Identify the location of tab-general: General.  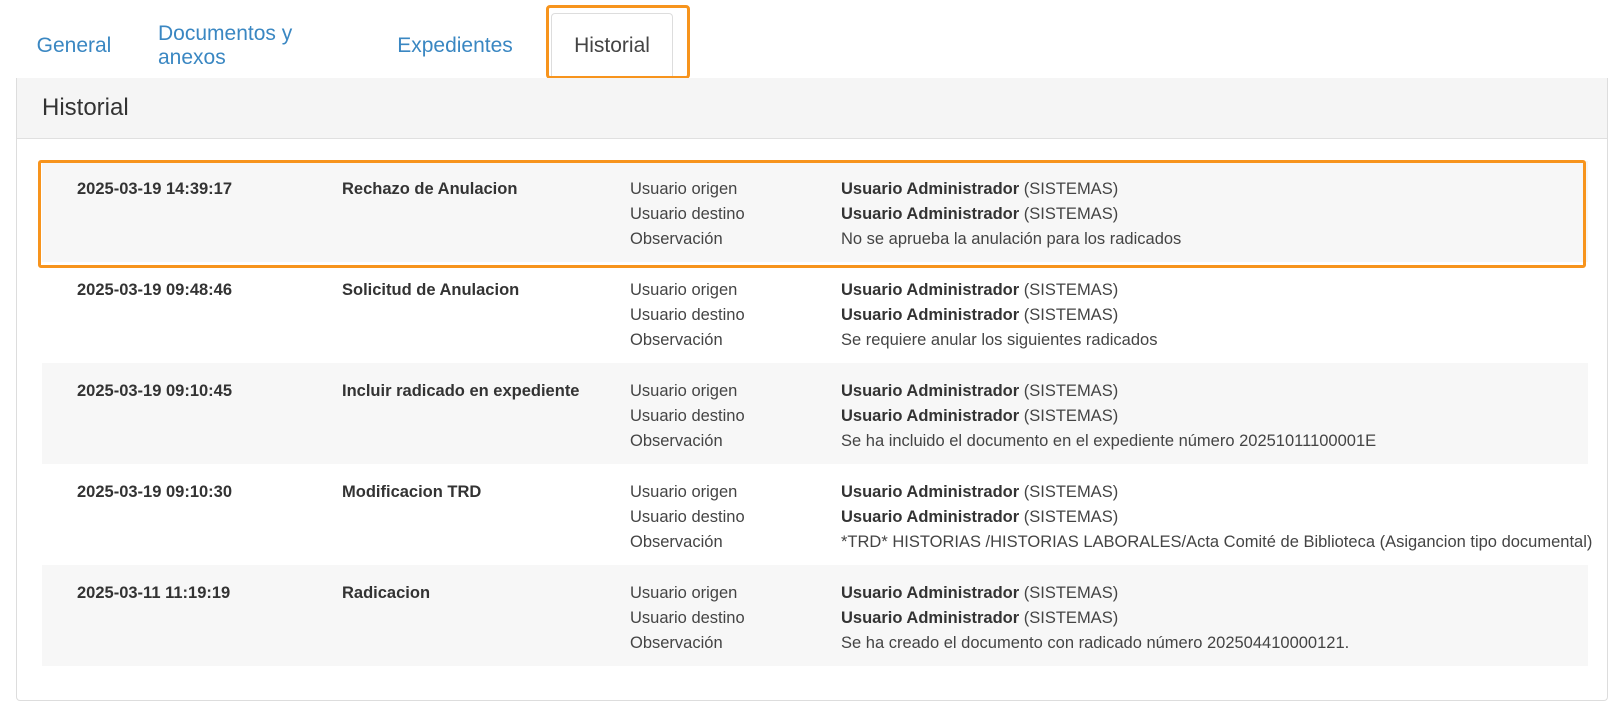
(74, 46).